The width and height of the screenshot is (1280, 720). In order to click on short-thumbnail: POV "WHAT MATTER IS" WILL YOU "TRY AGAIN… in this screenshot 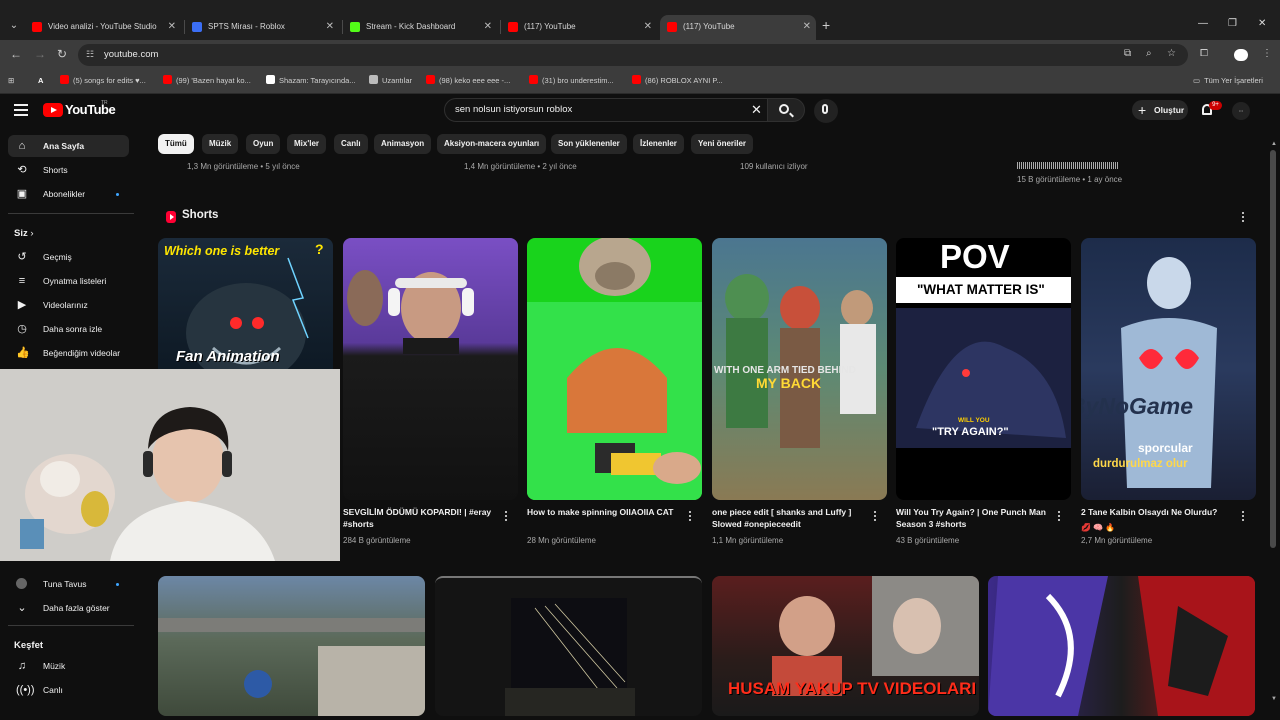, I will do `click(983, 369)`.